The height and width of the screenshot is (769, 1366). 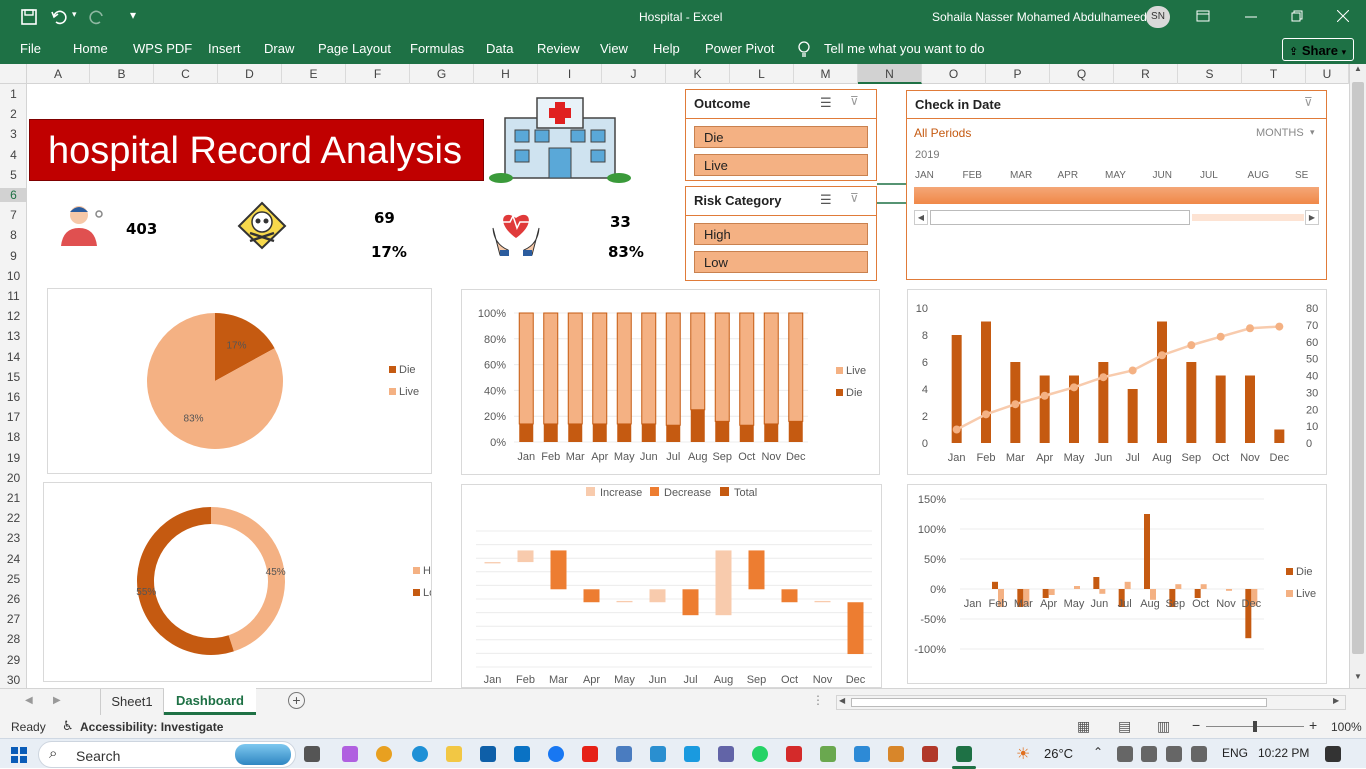 What do you see at coordinates (1116, 217) in the screenshot?
I see `timeline-scrollbar: ◀ ▶` at bounding box center [1116, 217].